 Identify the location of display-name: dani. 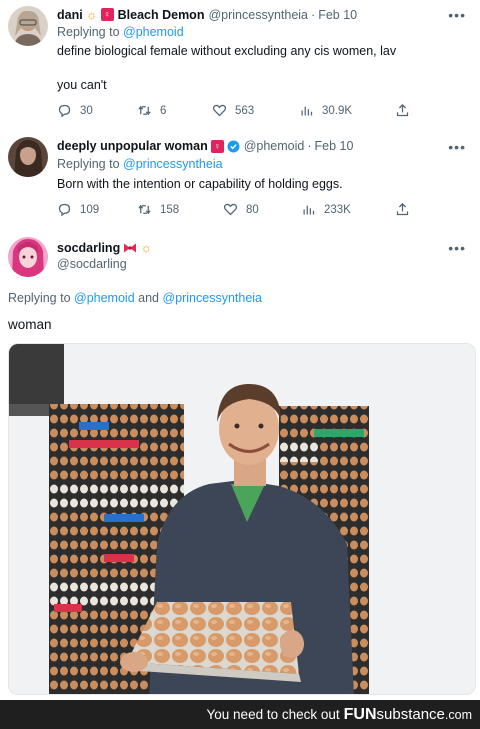
(70, 15).